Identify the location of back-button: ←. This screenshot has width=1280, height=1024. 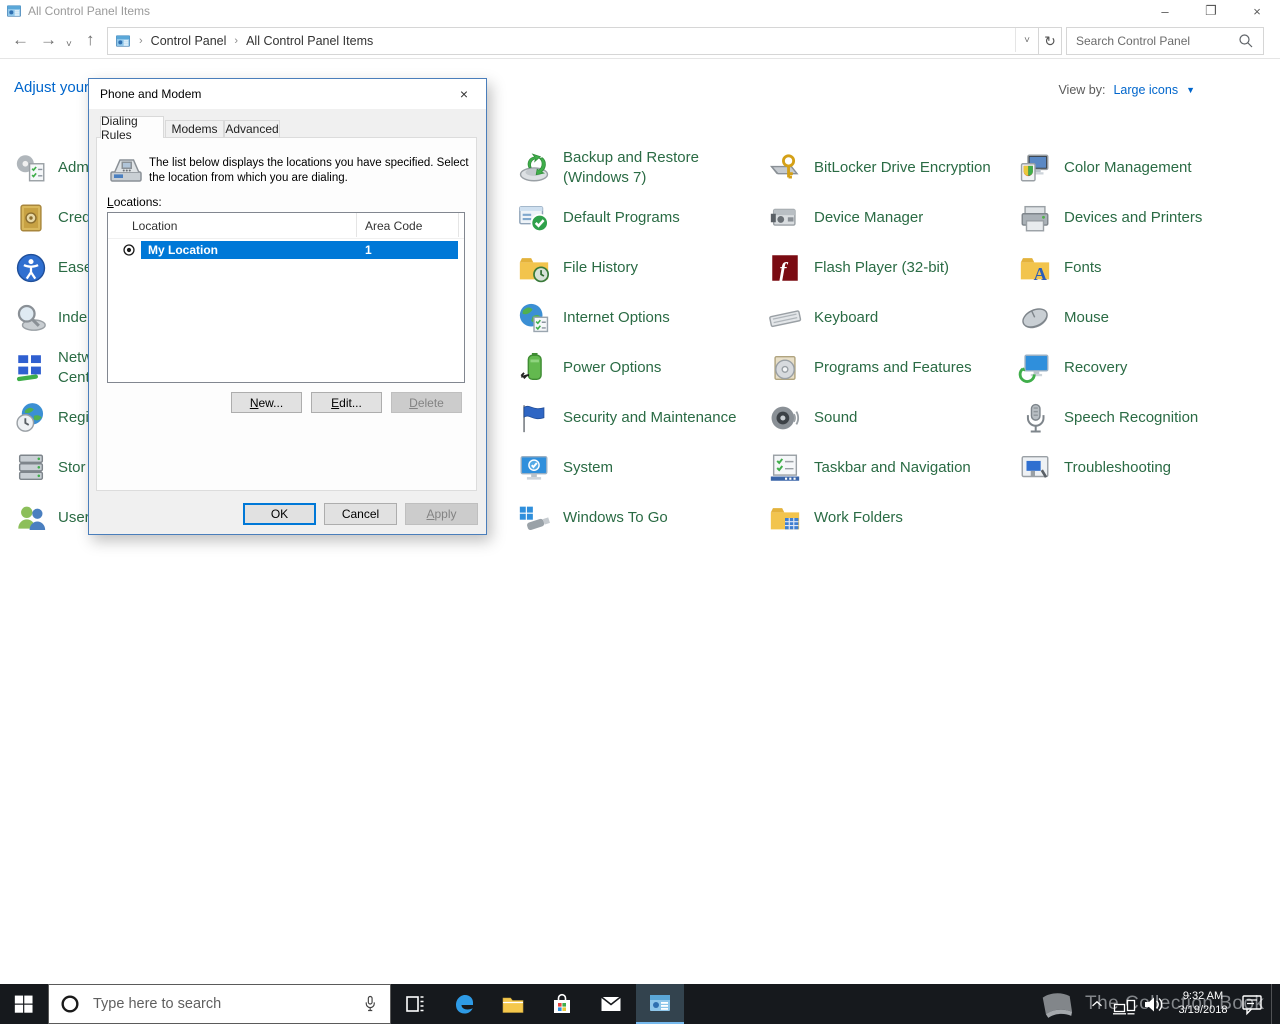
(20, 40).